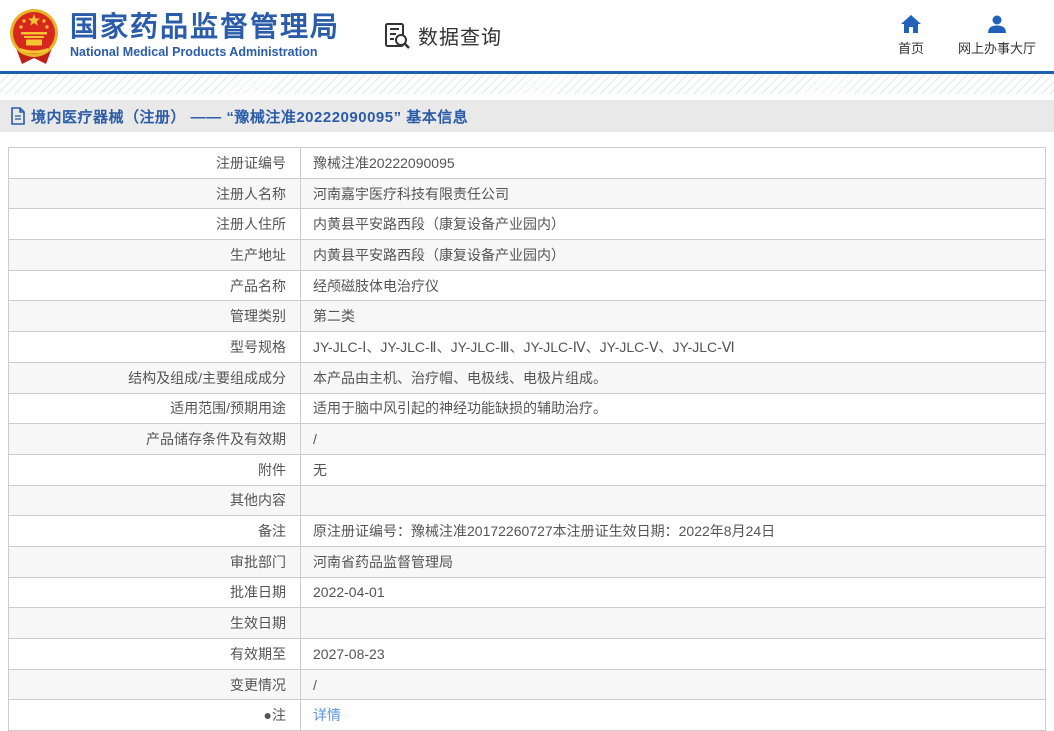 This screenshot has height=731, width=1054. I want to click on row-value: 详情, so click(673, 715).